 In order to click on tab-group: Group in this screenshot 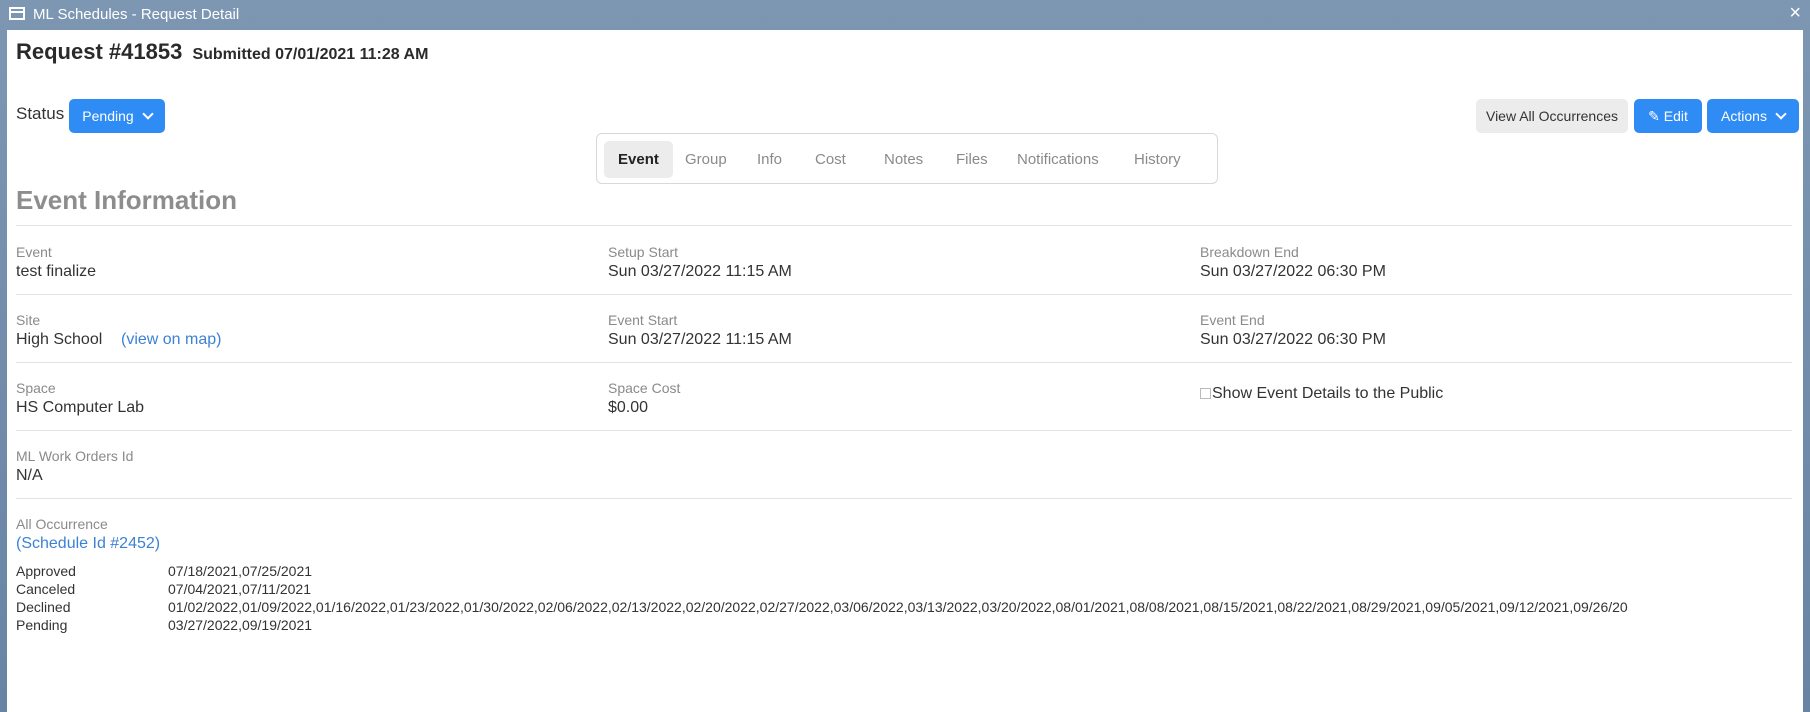, I will do `click(706, 159)`.